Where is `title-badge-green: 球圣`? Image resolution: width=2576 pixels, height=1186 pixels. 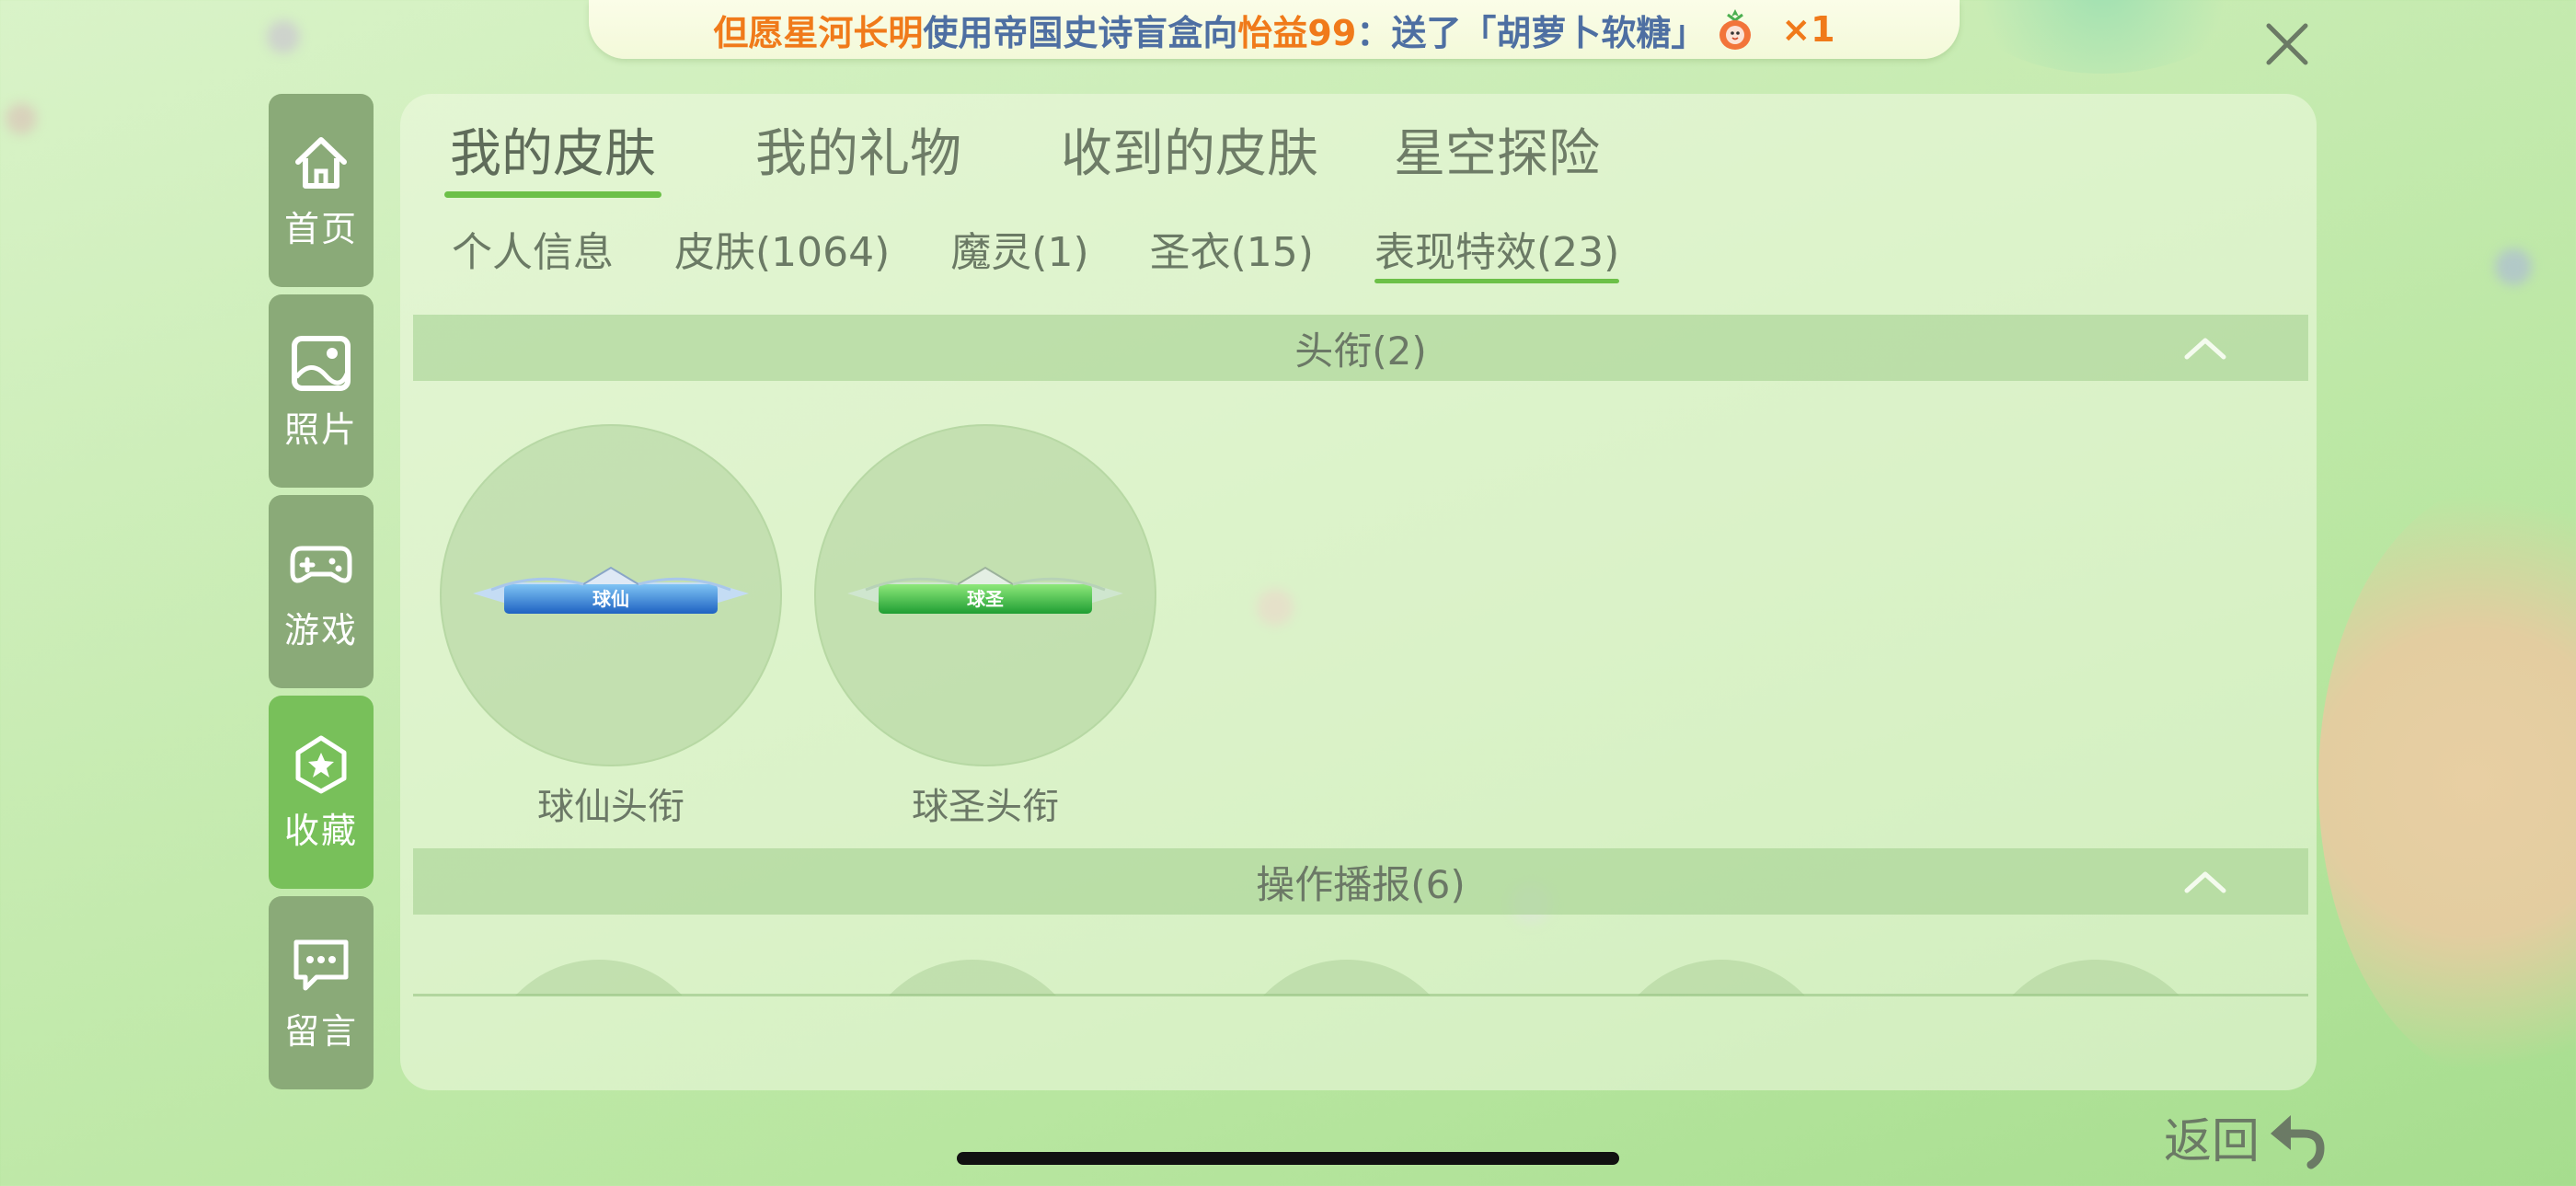 title-badge-green: 球圣 is located at coordinates (985, 590).